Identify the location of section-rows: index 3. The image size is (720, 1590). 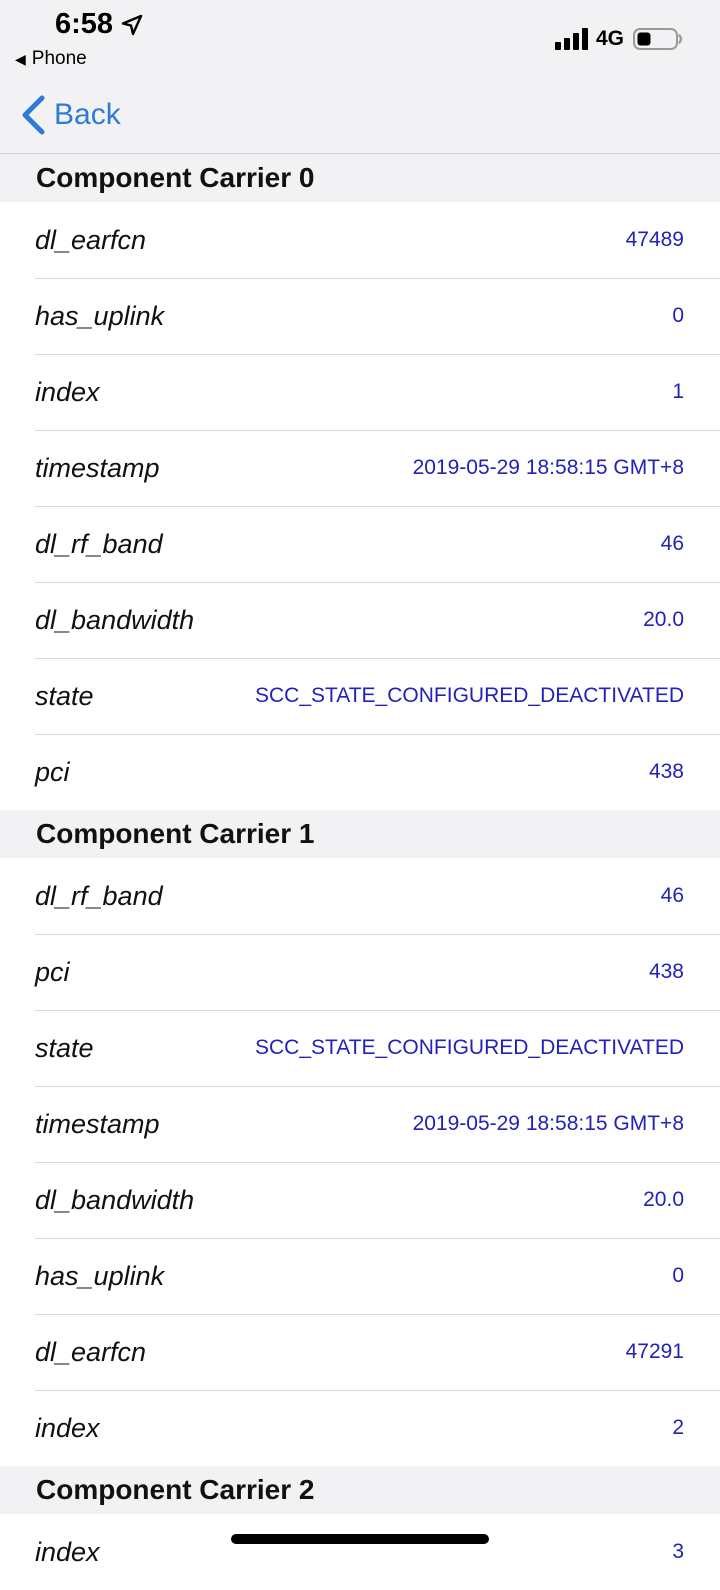
(360, 1552).